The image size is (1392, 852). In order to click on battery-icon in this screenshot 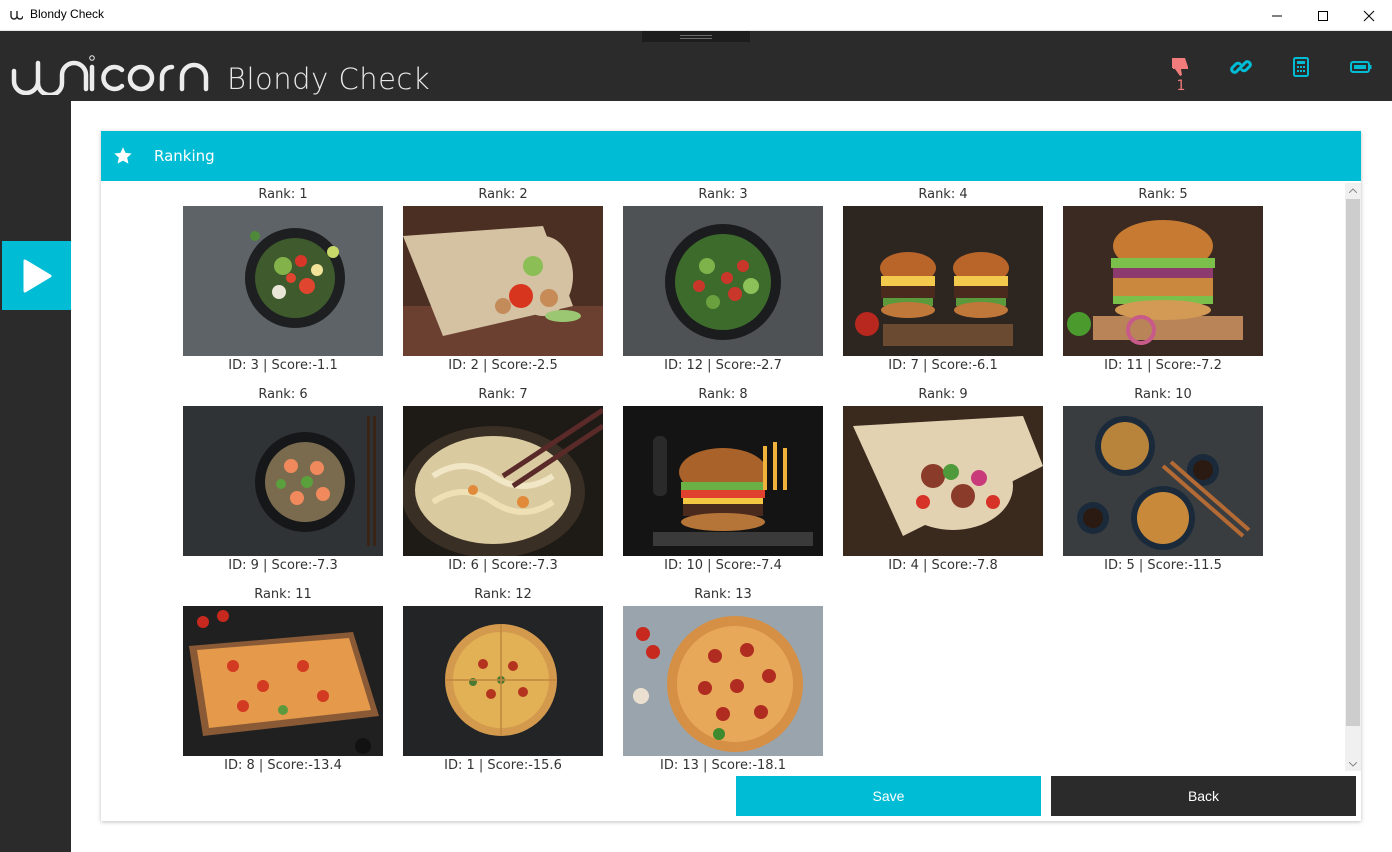, I will do `click(1361, 67)`.